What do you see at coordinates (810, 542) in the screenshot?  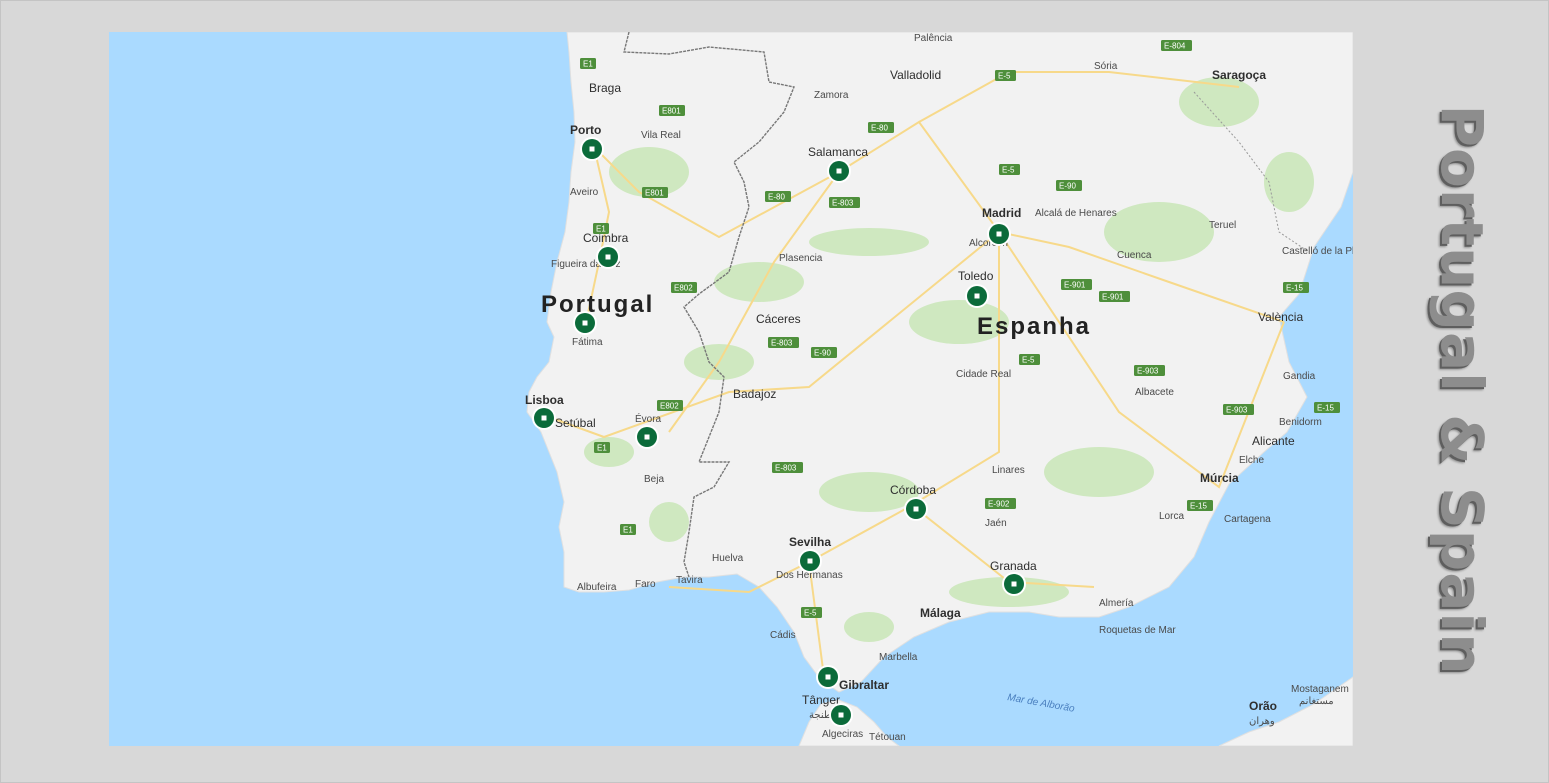 I see `city-label: Sevilha` at bounding box center [810, 542].